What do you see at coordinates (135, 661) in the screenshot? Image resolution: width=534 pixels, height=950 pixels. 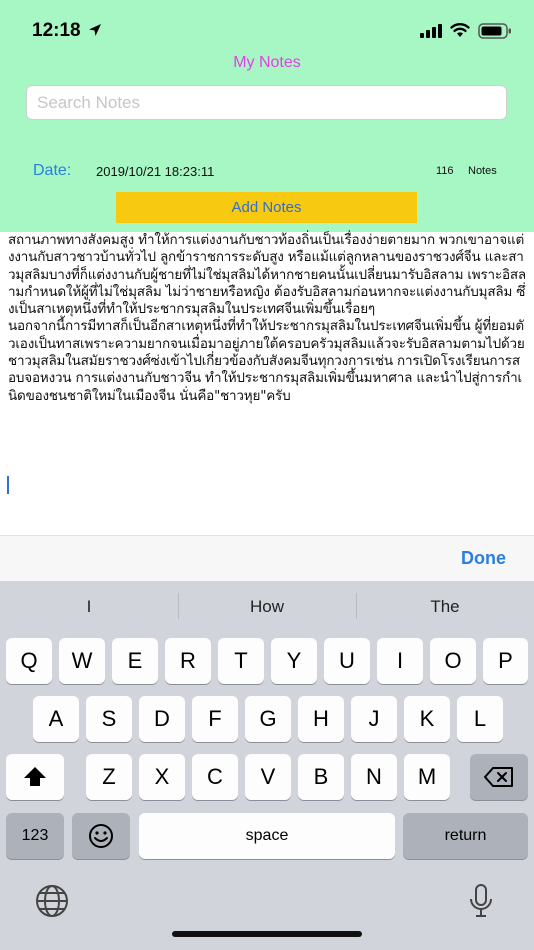 I see `key-e: E` at bounding box center [135, 661].